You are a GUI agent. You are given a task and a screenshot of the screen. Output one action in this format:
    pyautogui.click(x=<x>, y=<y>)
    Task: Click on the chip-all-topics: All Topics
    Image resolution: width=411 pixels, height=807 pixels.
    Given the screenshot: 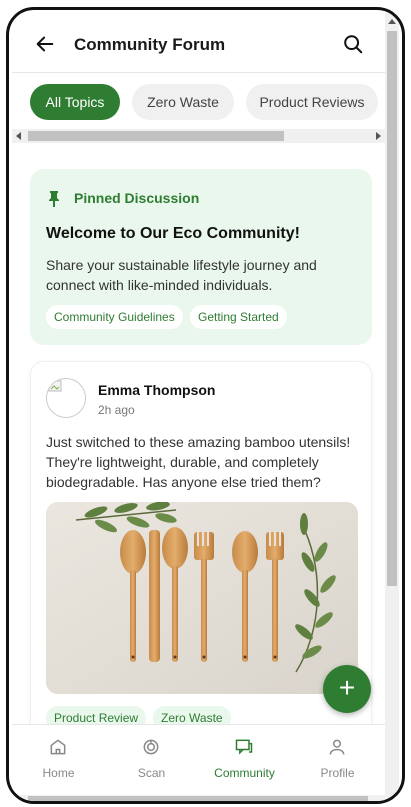 What is the action you would take?
    pyautogui.click(x=75, y=102)
    